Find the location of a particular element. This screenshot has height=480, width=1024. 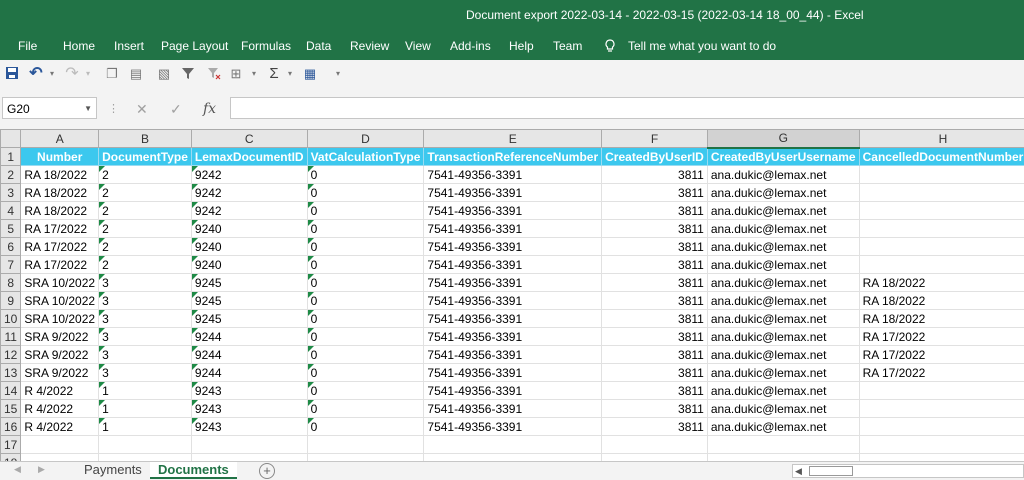

formula-input is located at coordinates (627, 108).